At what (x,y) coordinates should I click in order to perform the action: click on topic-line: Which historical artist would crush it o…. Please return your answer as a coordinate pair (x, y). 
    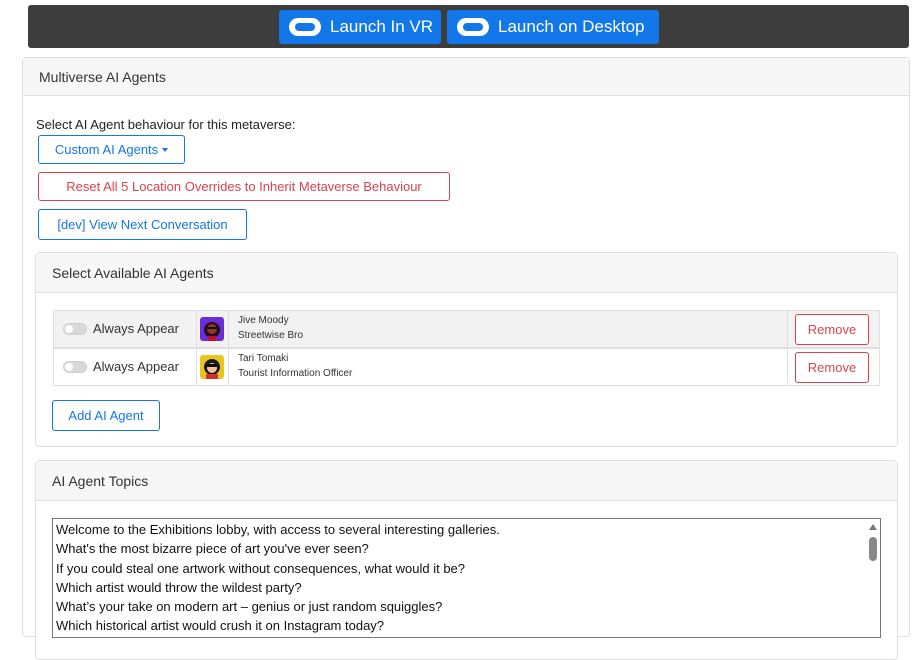
    Looking at the image, I should click on (220, 625).